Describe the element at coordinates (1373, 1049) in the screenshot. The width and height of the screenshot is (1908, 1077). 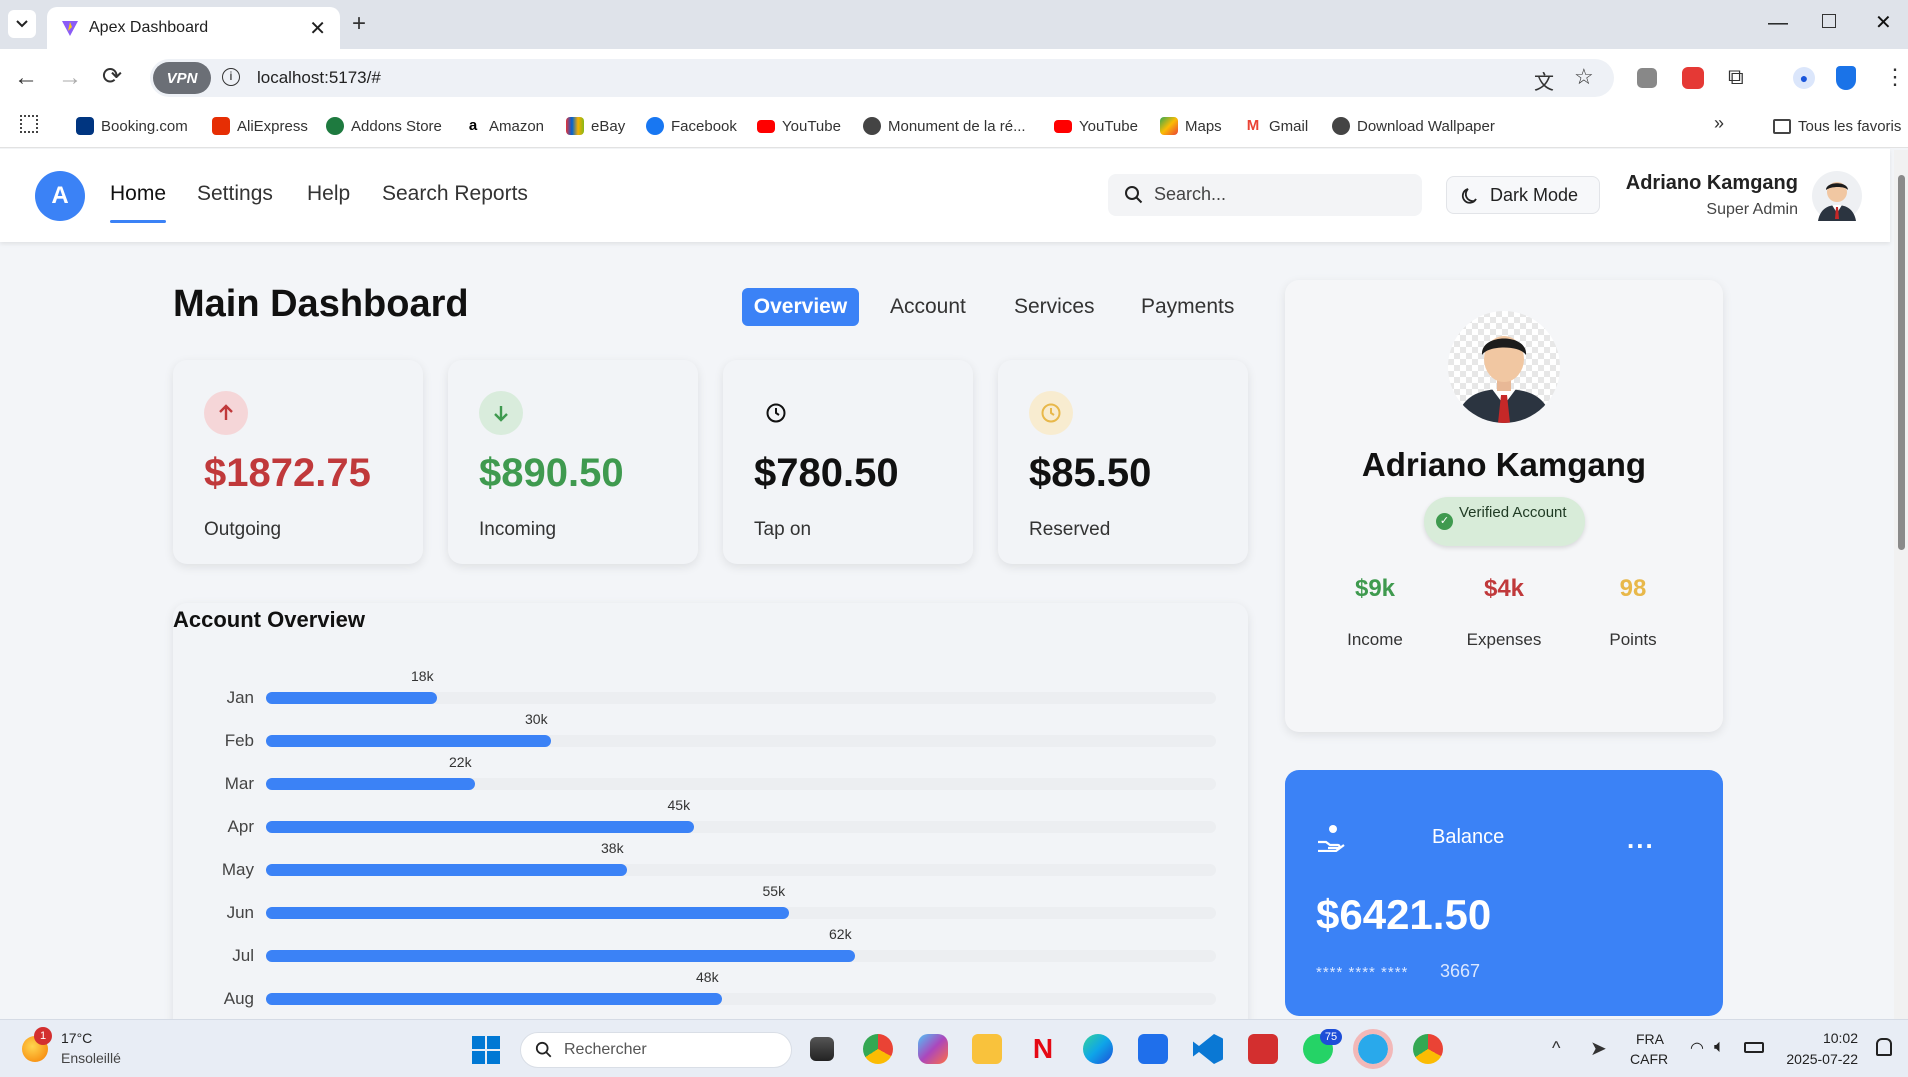
I see `telegram-icon` at that location.